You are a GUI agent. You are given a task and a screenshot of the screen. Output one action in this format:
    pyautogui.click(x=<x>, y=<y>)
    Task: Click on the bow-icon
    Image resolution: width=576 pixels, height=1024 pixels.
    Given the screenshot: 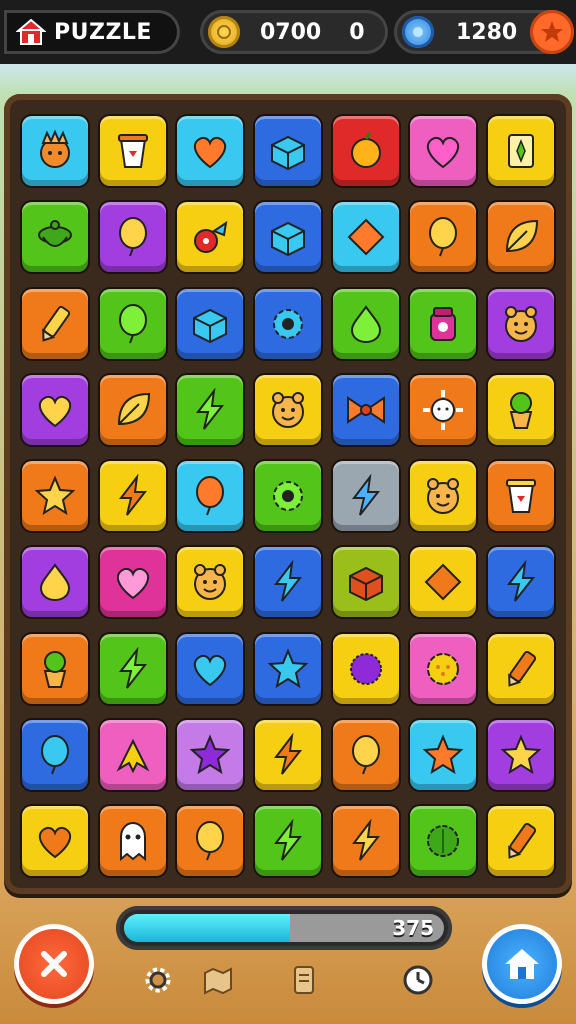 What is the action you would take?
    pyautogui.click(x=365, y=409)
    